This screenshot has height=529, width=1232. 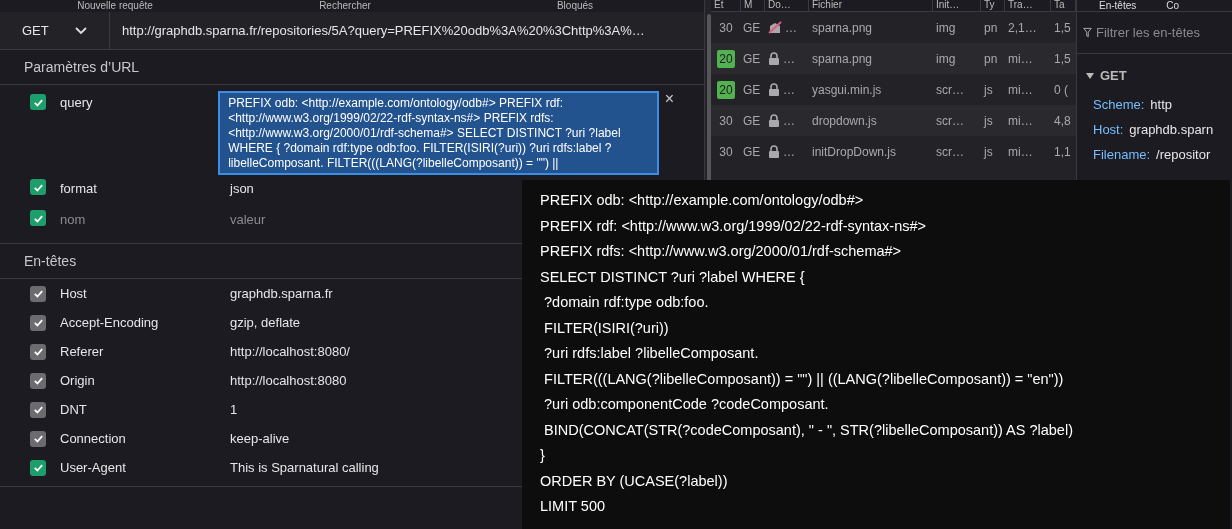 I want to click on header-value: graphdb.sparna.fr, so click(x=281, y=293).